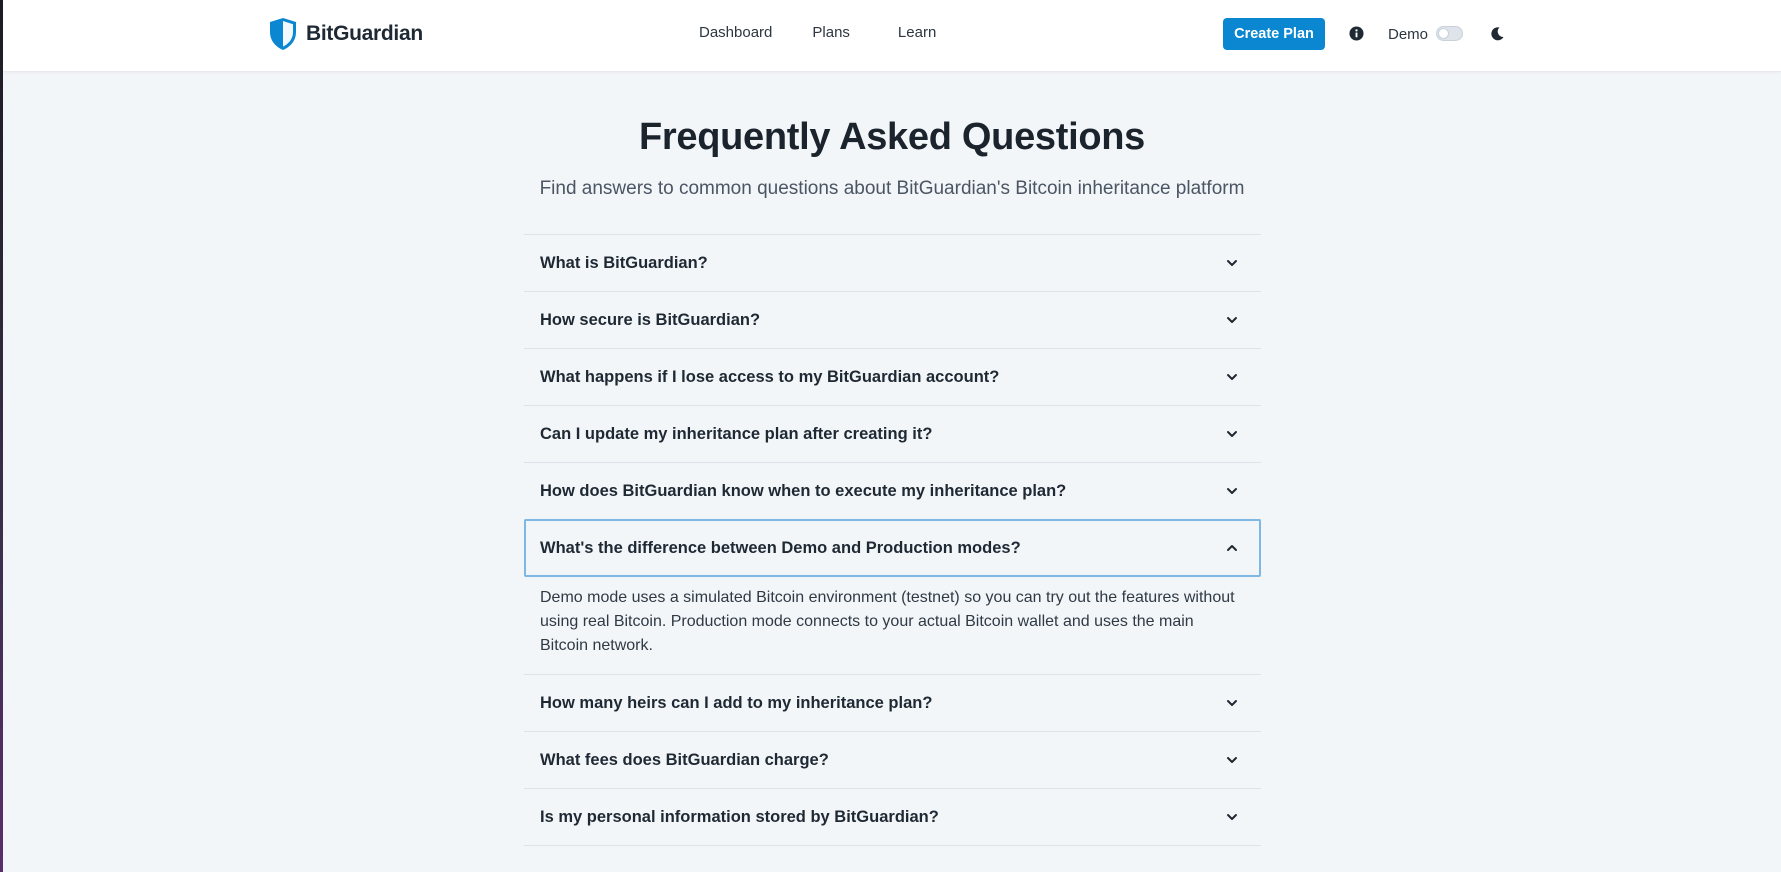  I want to click on nav-learn: Learn, so click(917, 32).